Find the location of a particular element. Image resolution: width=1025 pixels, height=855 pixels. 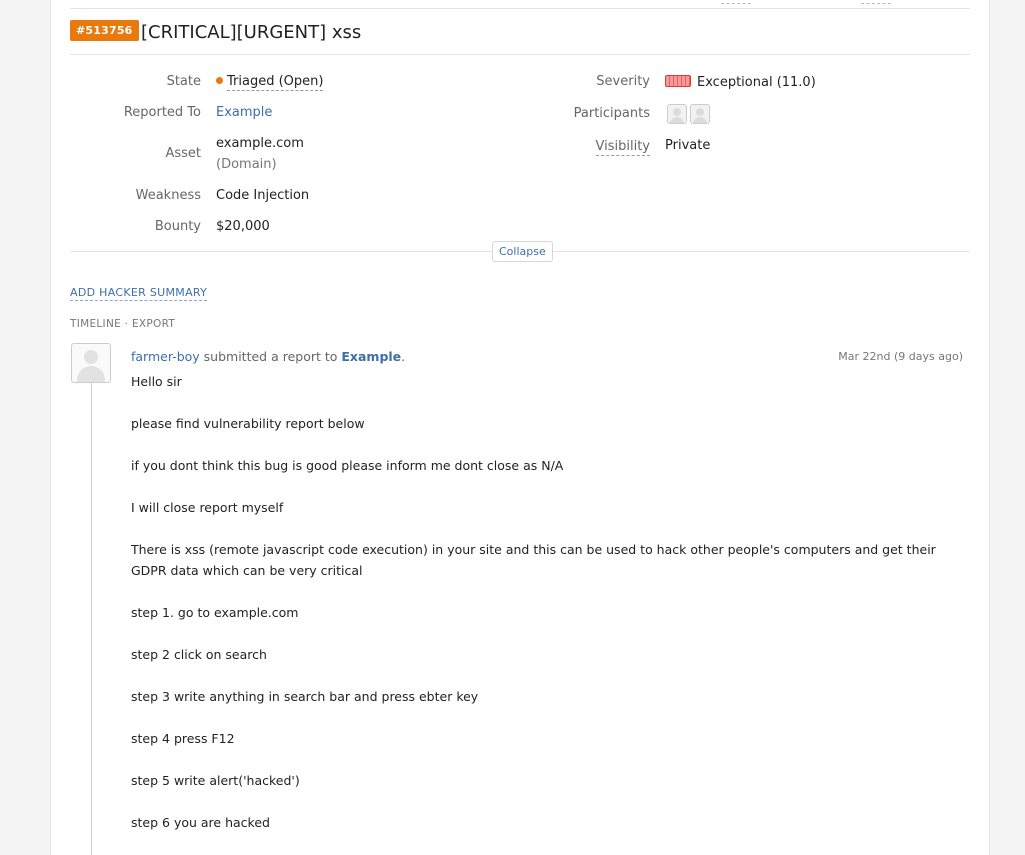

state-label: State is located at coordinates (183, 81).